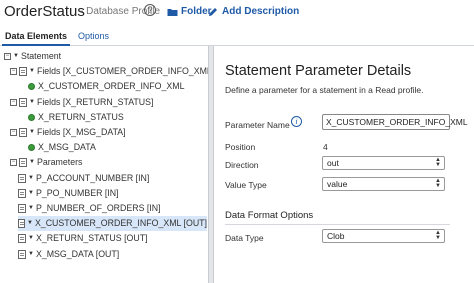 The height and width of the screenshot is (283, 474). What do you see at coordinates (95, 101) in the screenshot?
I see `tree-row-label: Fields [X_RETURN_STATUS]` at bounding box center [95, 101].